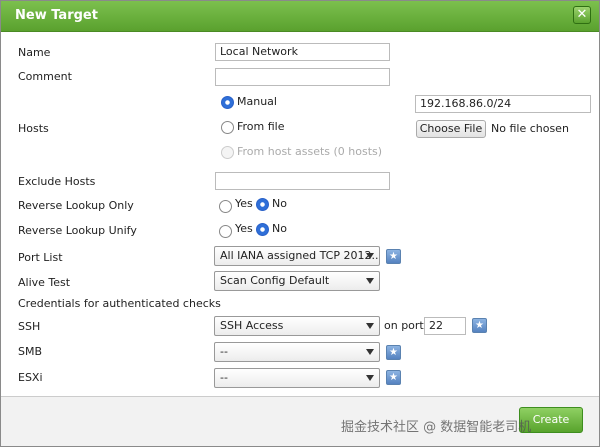 This screenshot has height=447, width=600. I want to click on hosts-from-file-radio, so click(227, 127).